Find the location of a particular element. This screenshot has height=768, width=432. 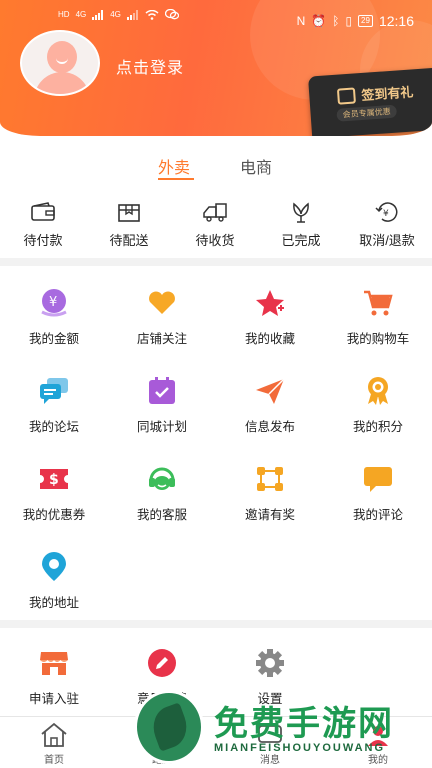

watermark: 免费手游网 MIANFEISHOUYOUWANG is located at coordinates (283, 729).